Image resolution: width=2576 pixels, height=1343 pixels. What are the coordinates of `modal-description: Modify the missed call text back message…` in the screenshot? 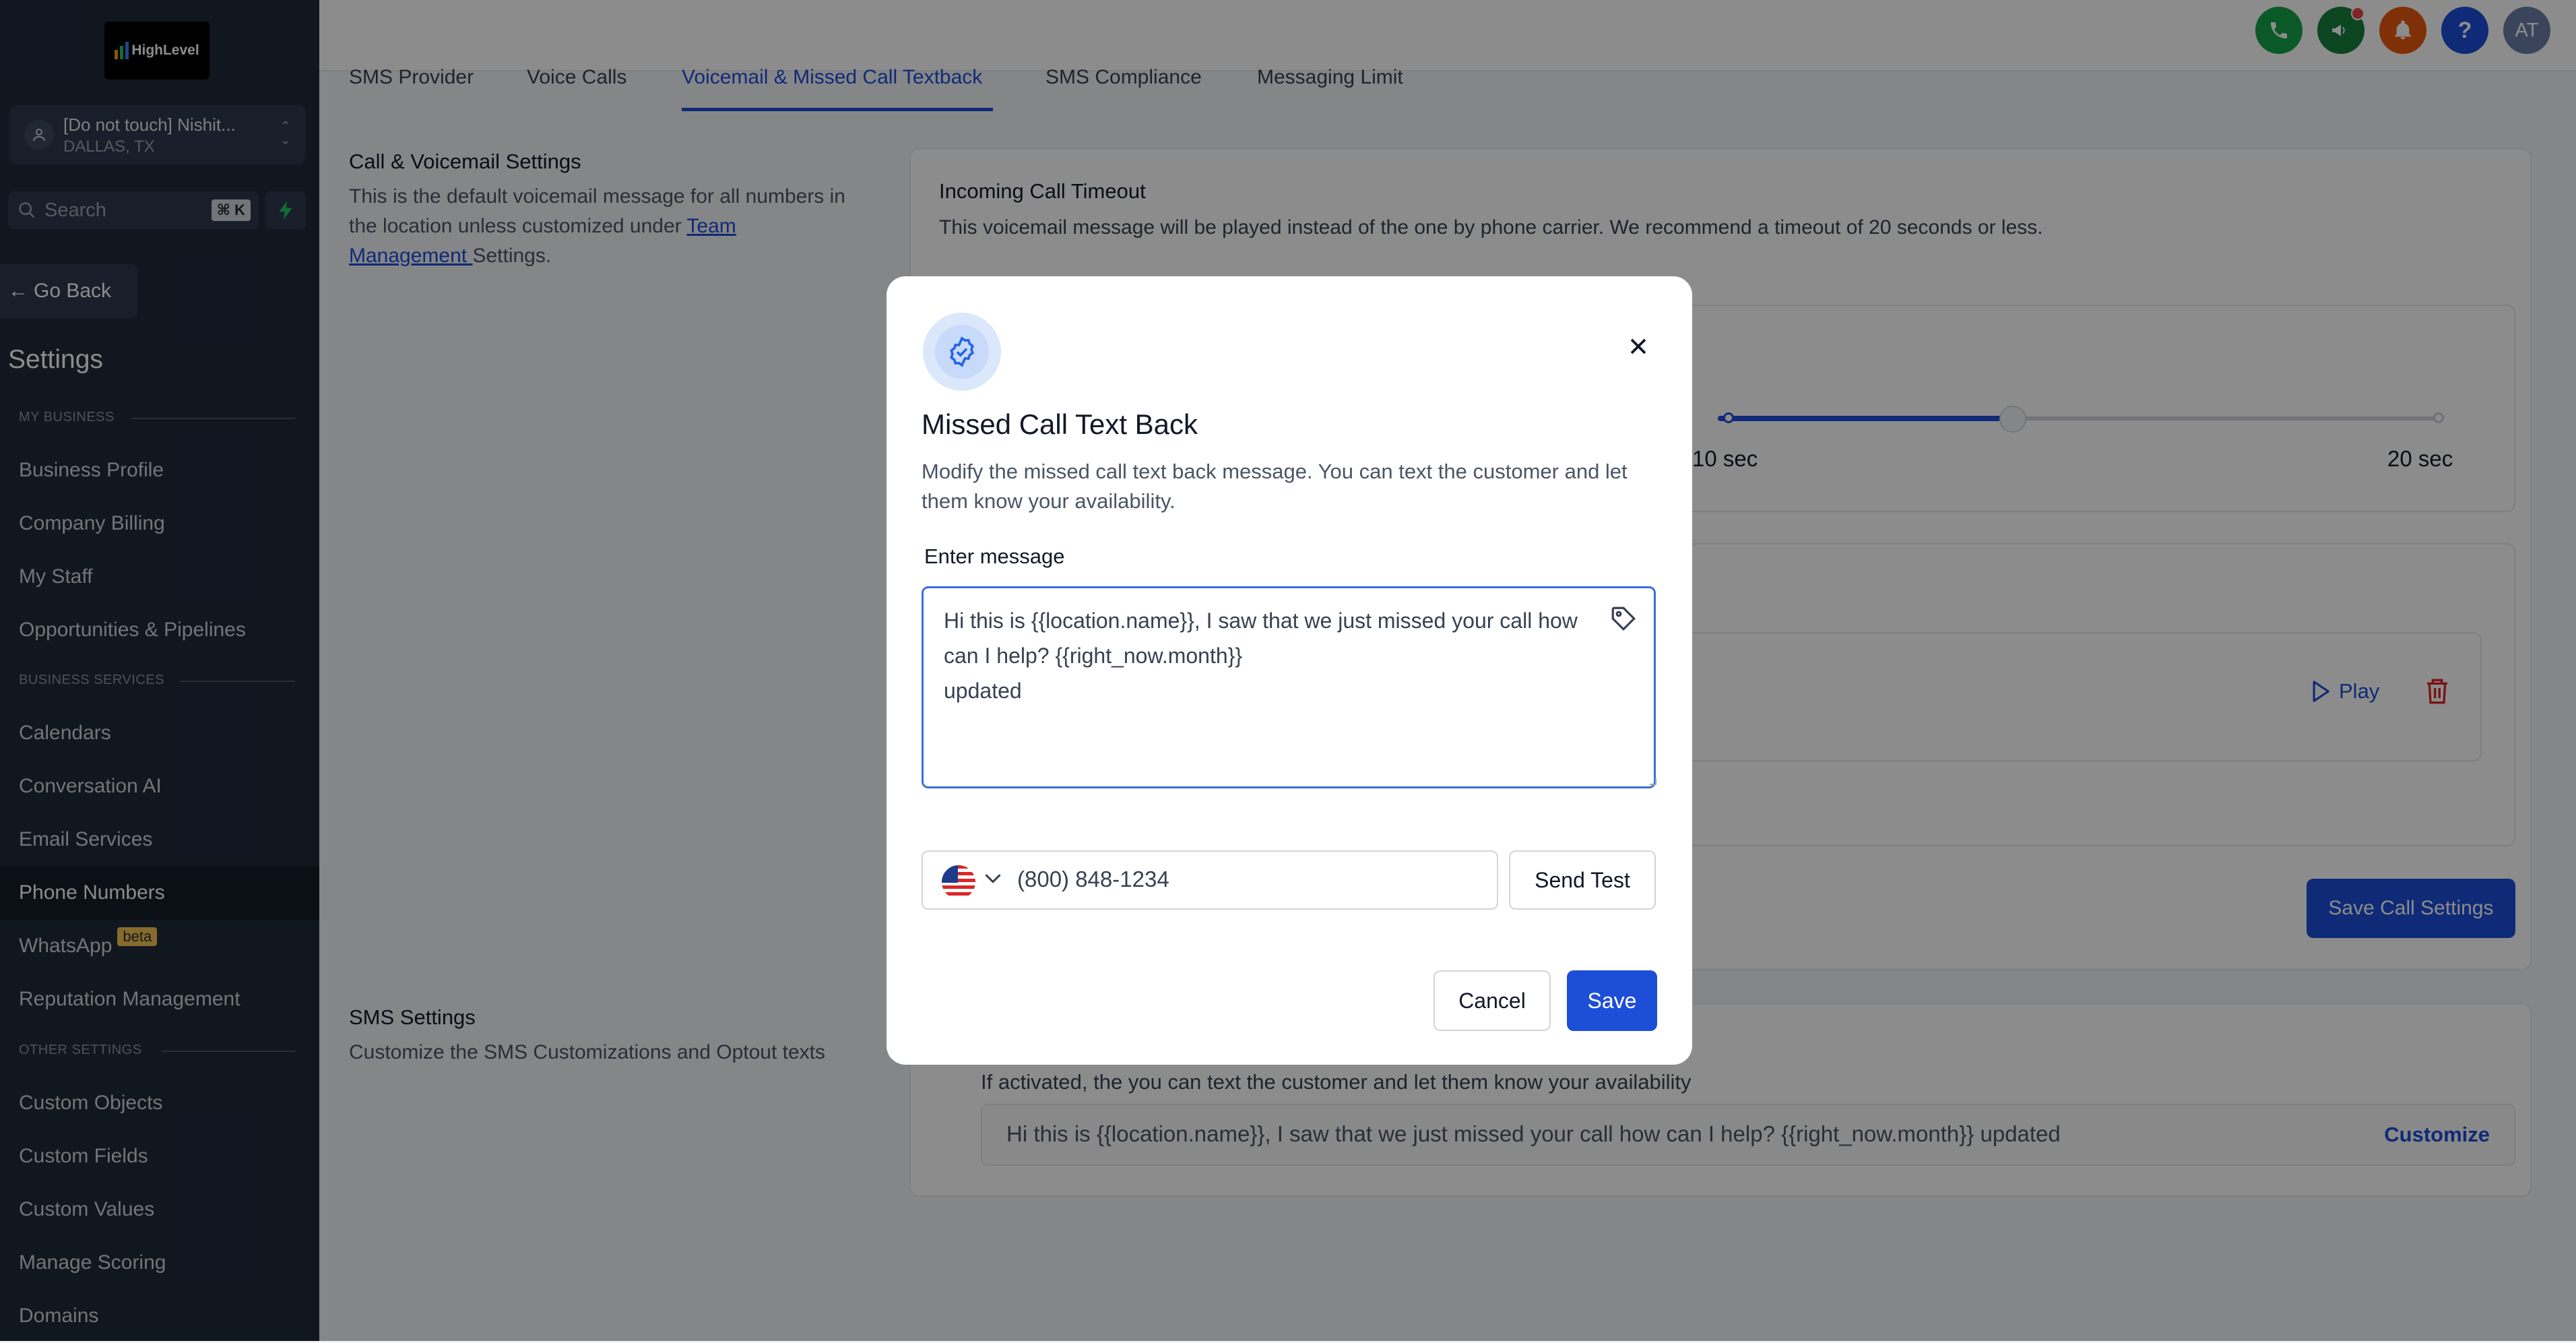 It's located at (1275, 487).